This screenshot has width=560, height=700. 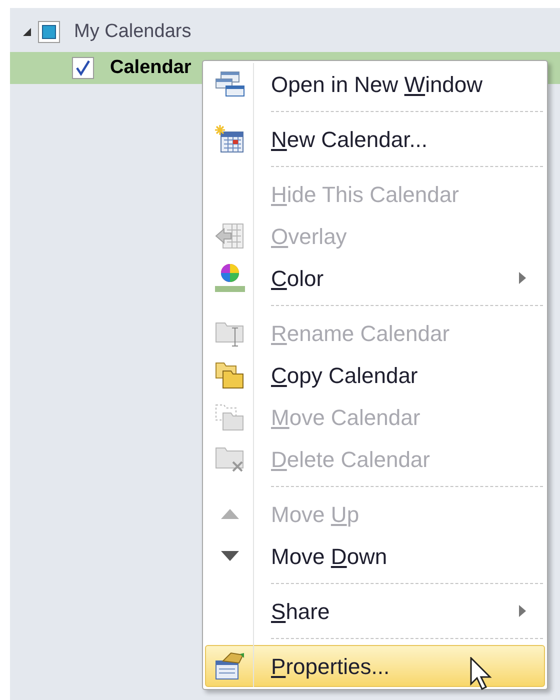 What do you see at coordinates (345, 418) in the screenshot?
I see `menu-item-label: Move Calendar` at bounding box center [345, 418].